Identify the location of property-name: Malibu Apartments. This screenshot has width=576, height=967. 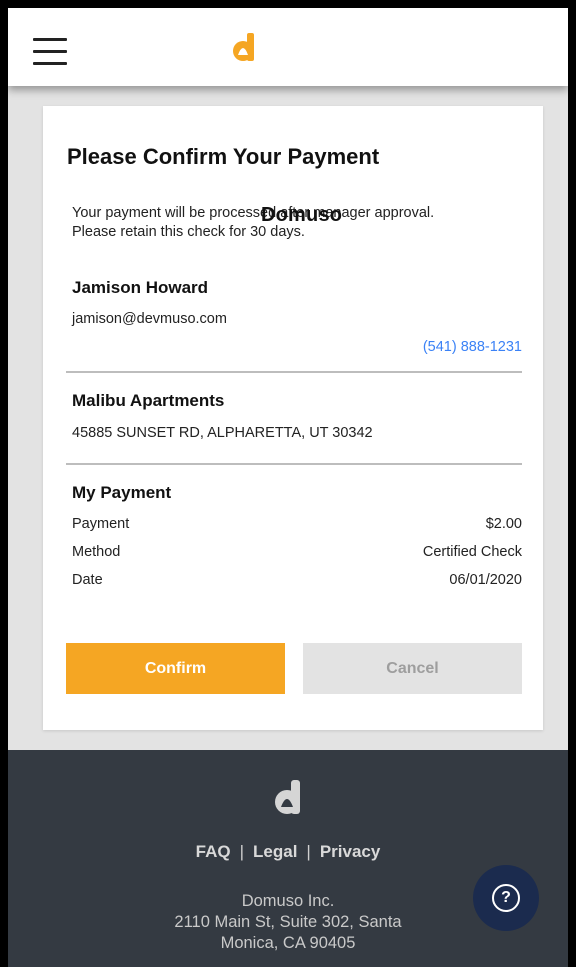
(148, 400).